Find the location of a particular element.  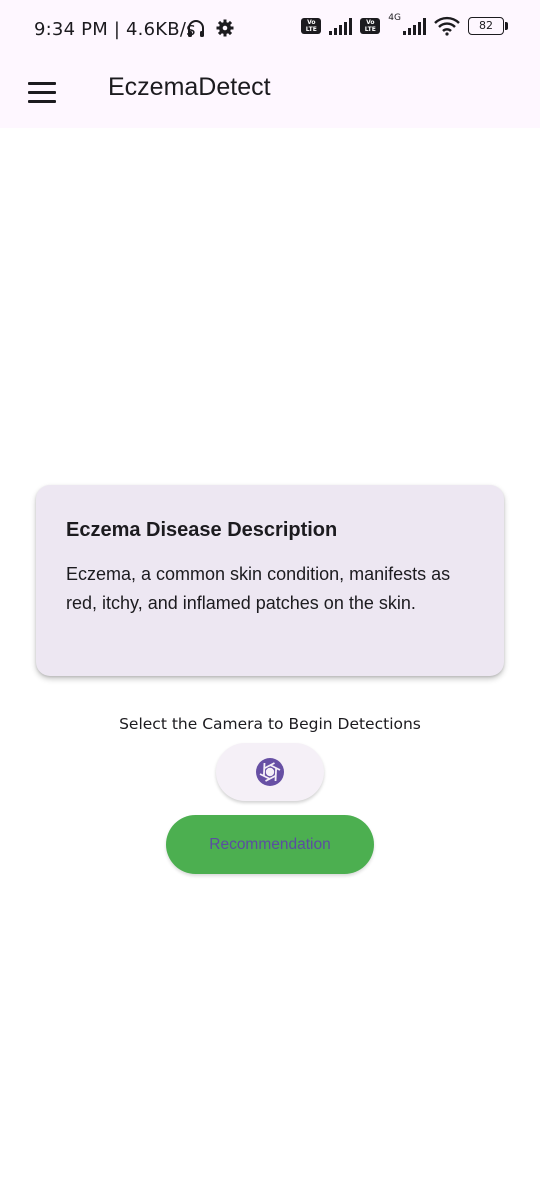

network-type: 4G is located at coordinates (394, 18).